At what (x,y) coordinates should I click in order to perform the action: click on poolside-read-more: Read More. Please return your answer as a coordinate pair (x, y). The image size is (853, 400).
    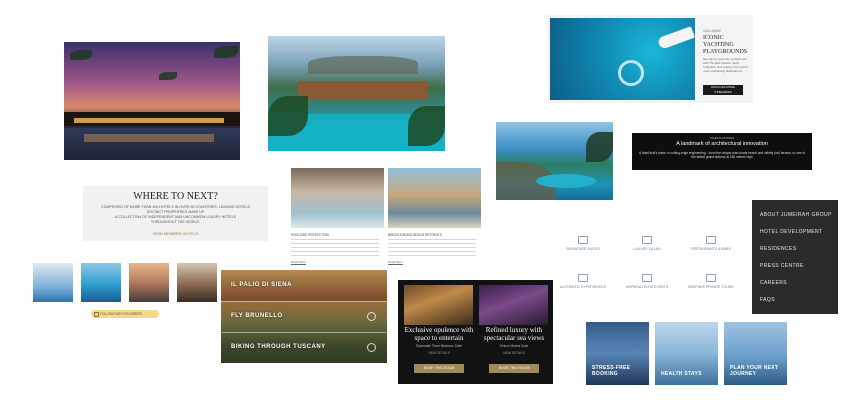
    Looking at the image, I should click on (298, 262).